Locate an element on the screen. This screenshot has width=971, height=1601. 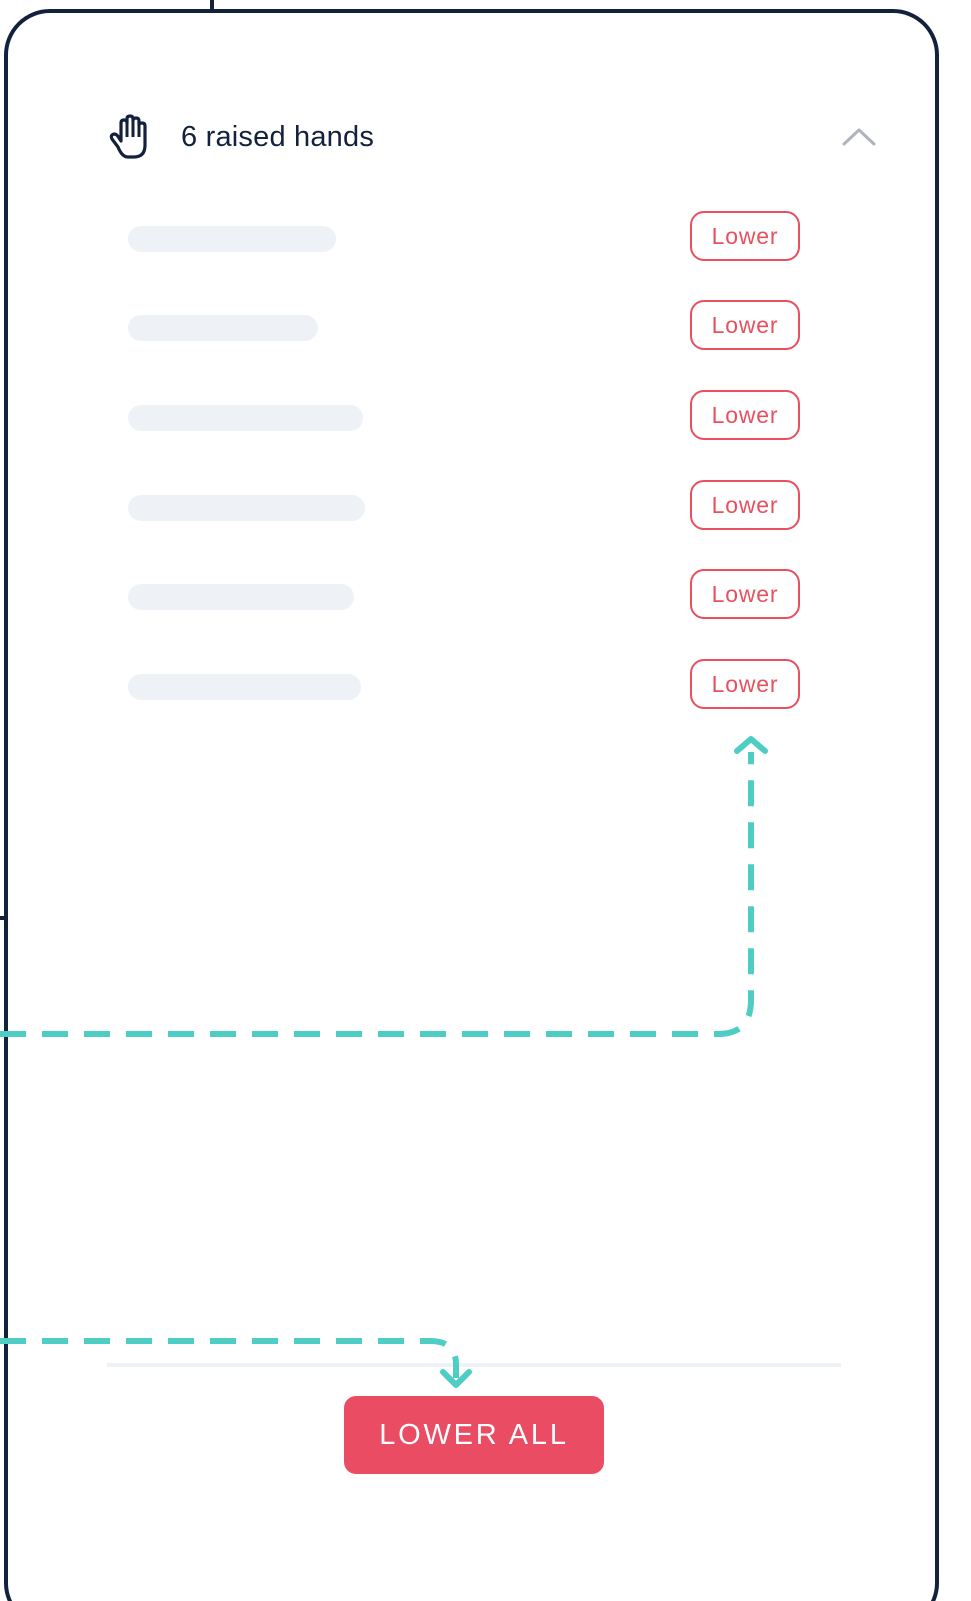
connector-to-lower-all is located at coordinates (229, 1358).